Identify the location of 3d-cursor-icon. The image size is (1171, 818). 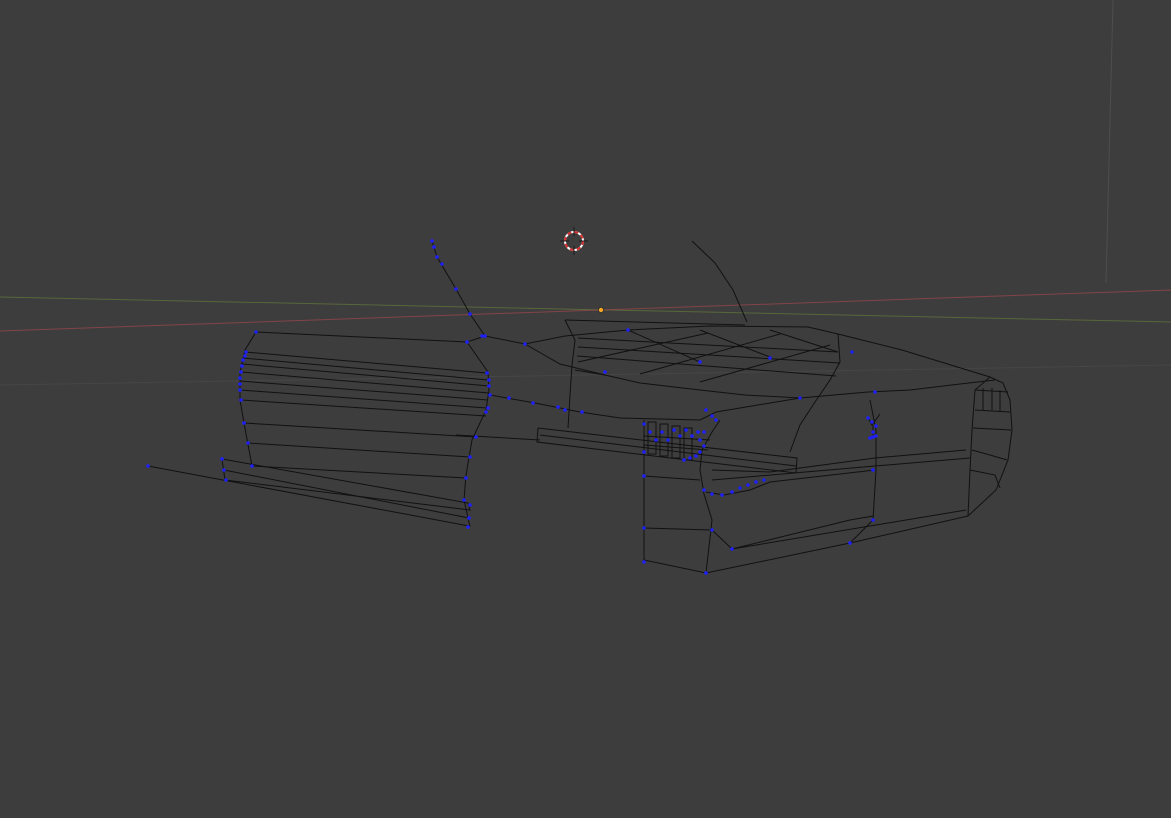
(574, 241).